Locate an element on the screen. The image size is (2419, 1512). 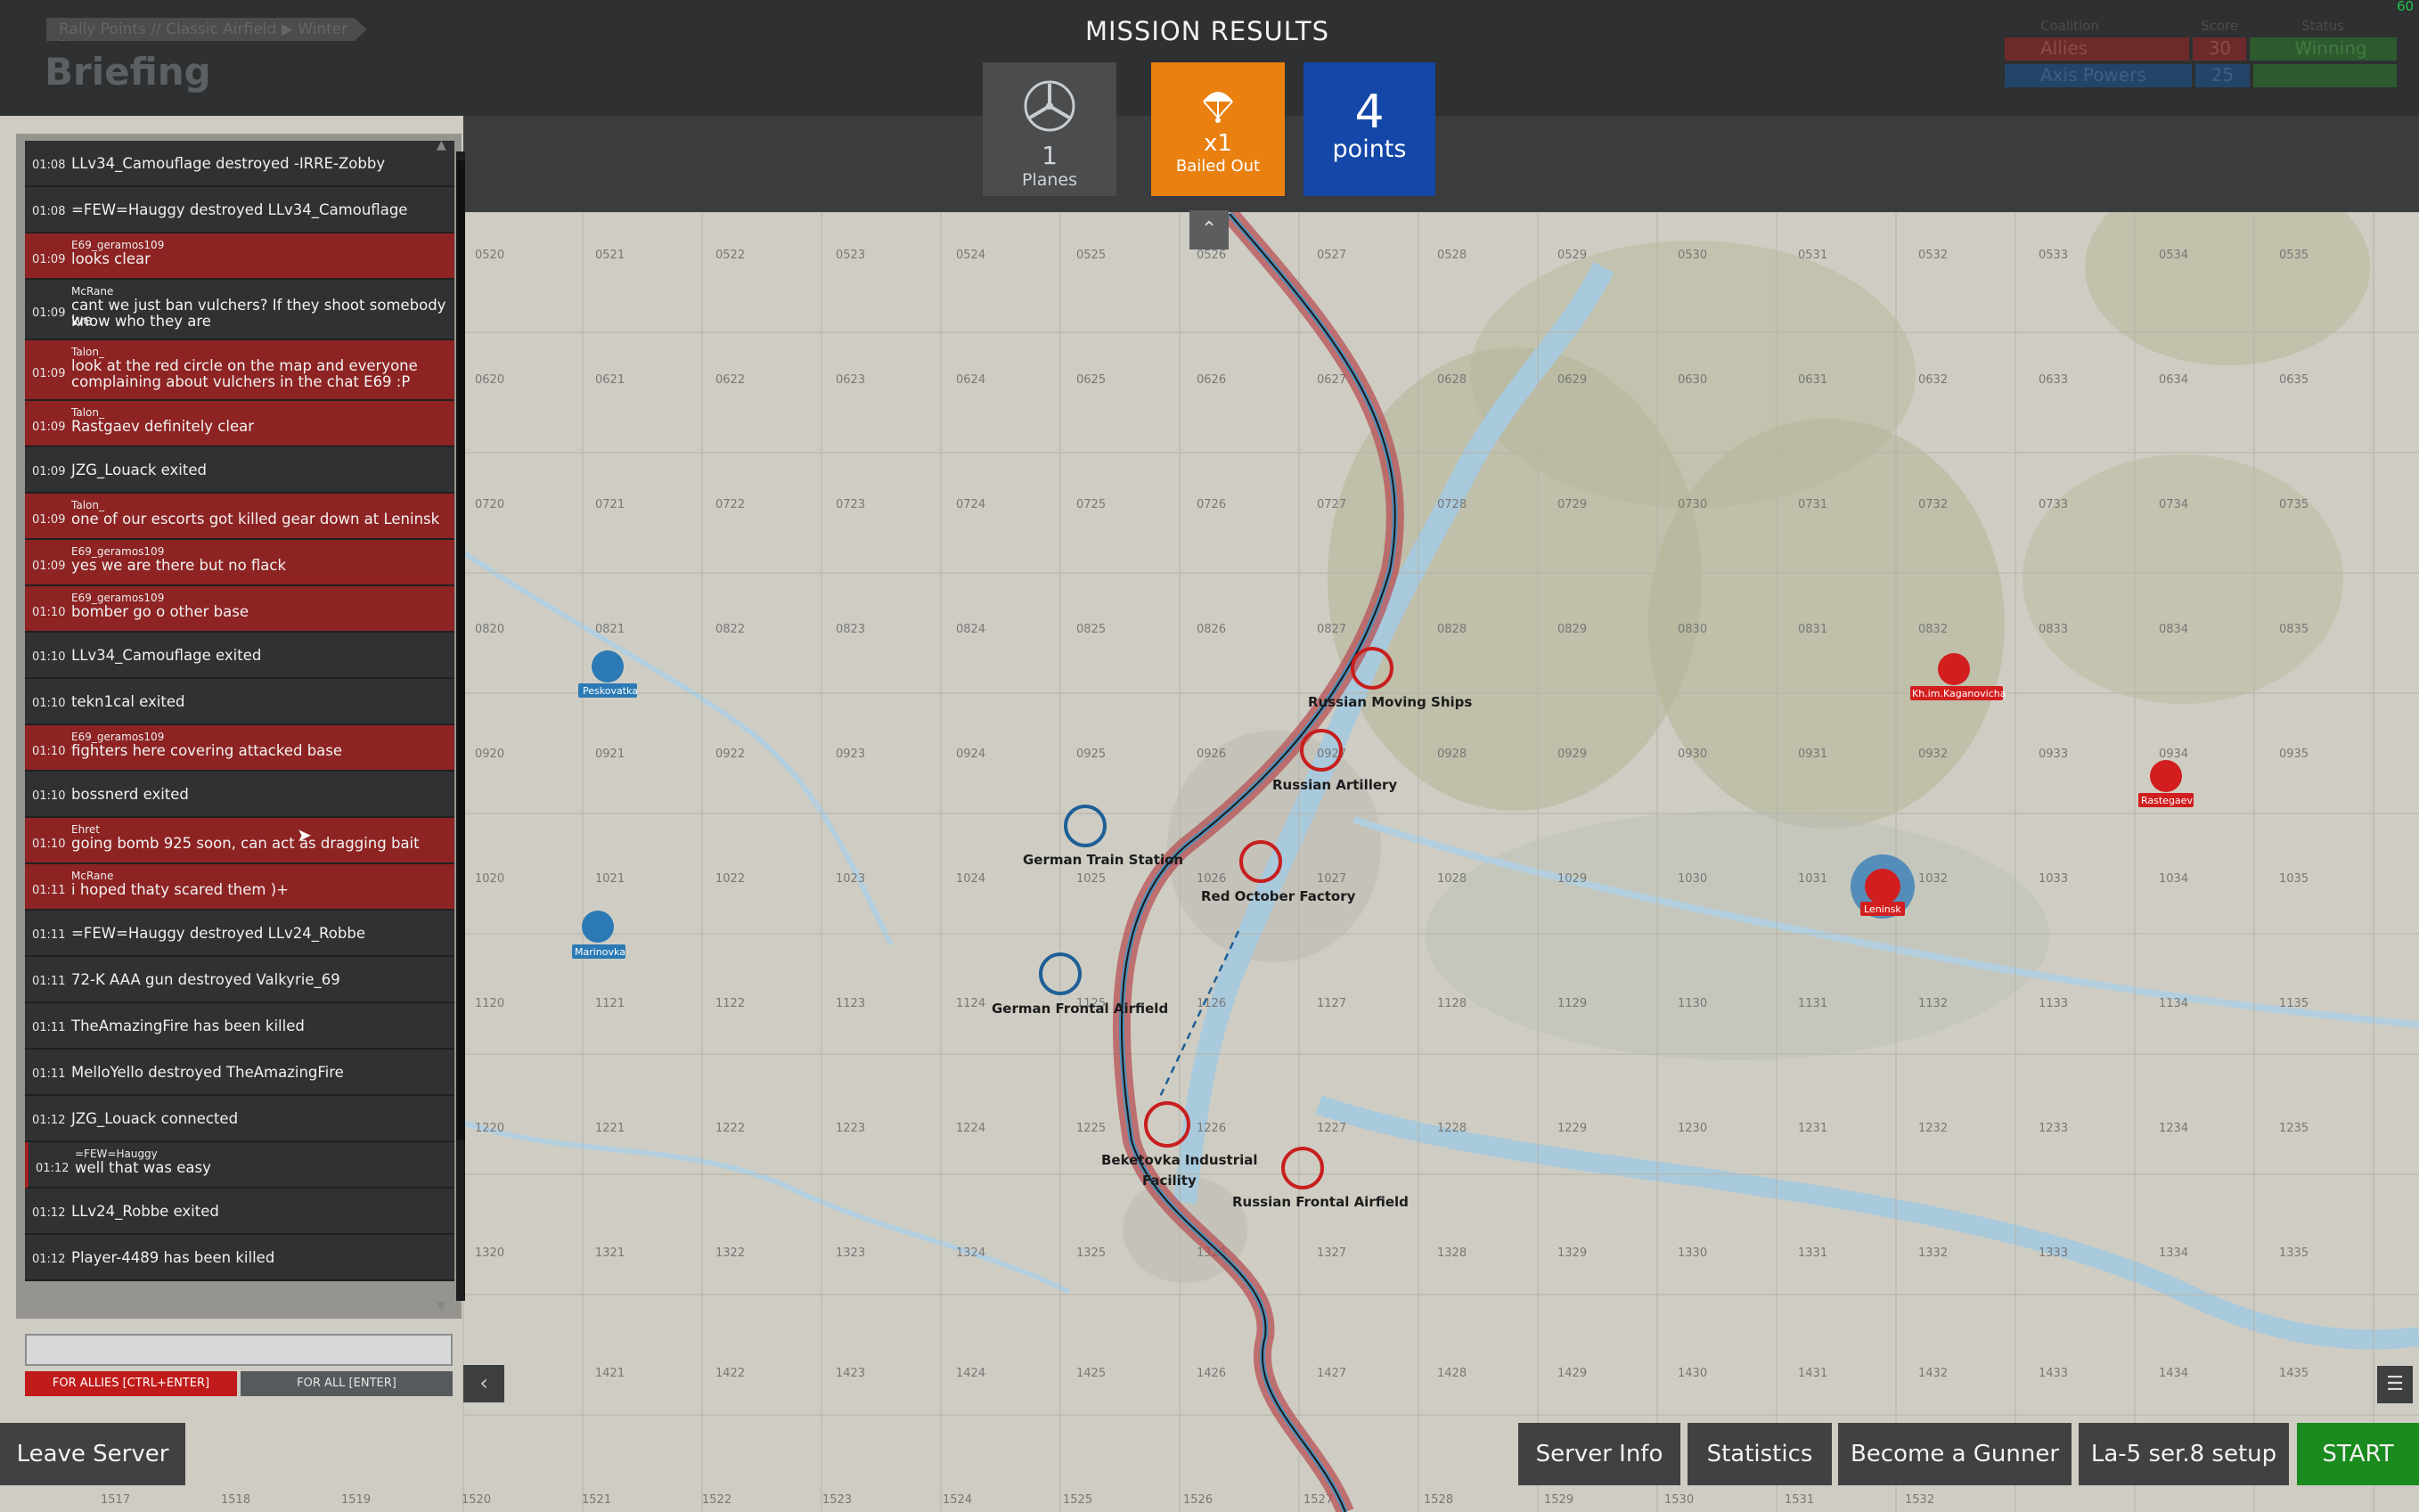
grid-label: 0834 is located at coordinates (2173, 629).